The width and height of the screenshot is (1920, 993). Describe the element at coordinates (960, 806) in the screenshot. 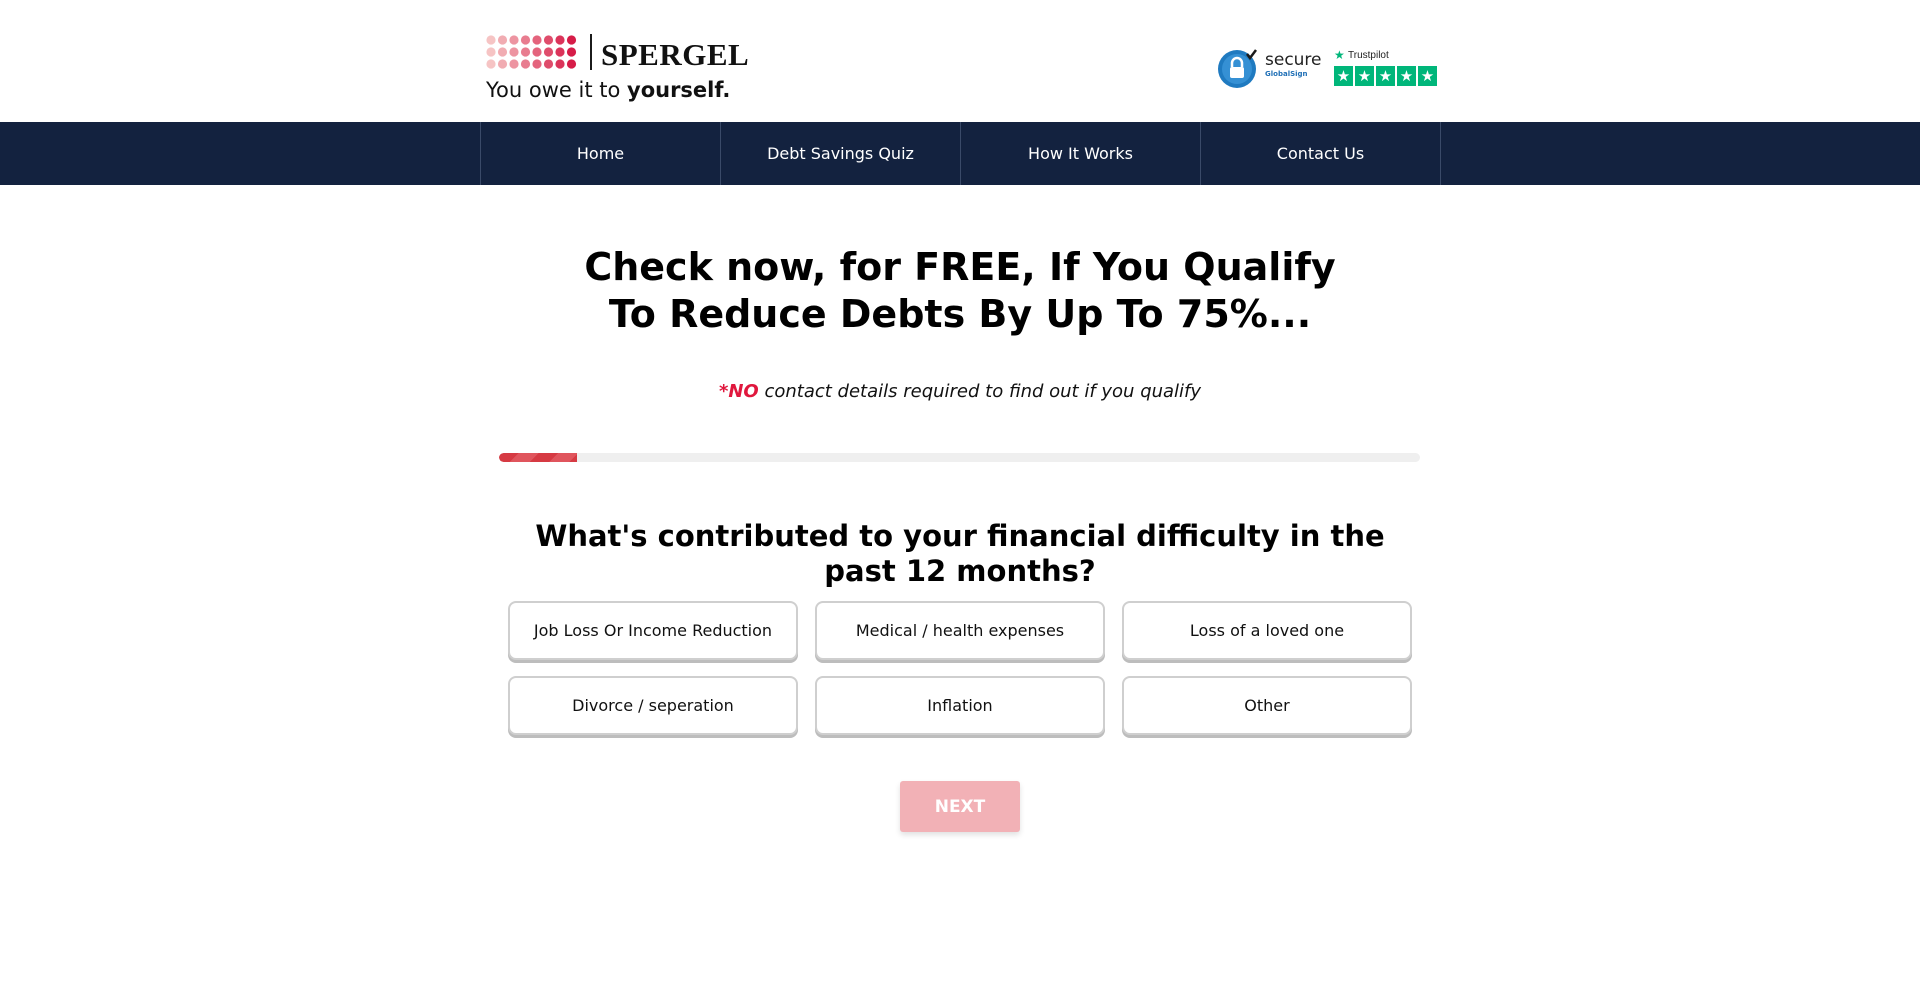

I see `next-button: NEXT` at that location.